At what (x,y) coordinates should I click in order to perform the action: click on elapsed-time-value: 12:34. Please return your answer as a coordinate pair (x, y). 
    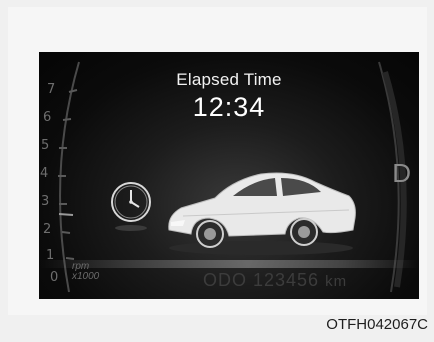
    Looking at the image, I should click on (229, 107).